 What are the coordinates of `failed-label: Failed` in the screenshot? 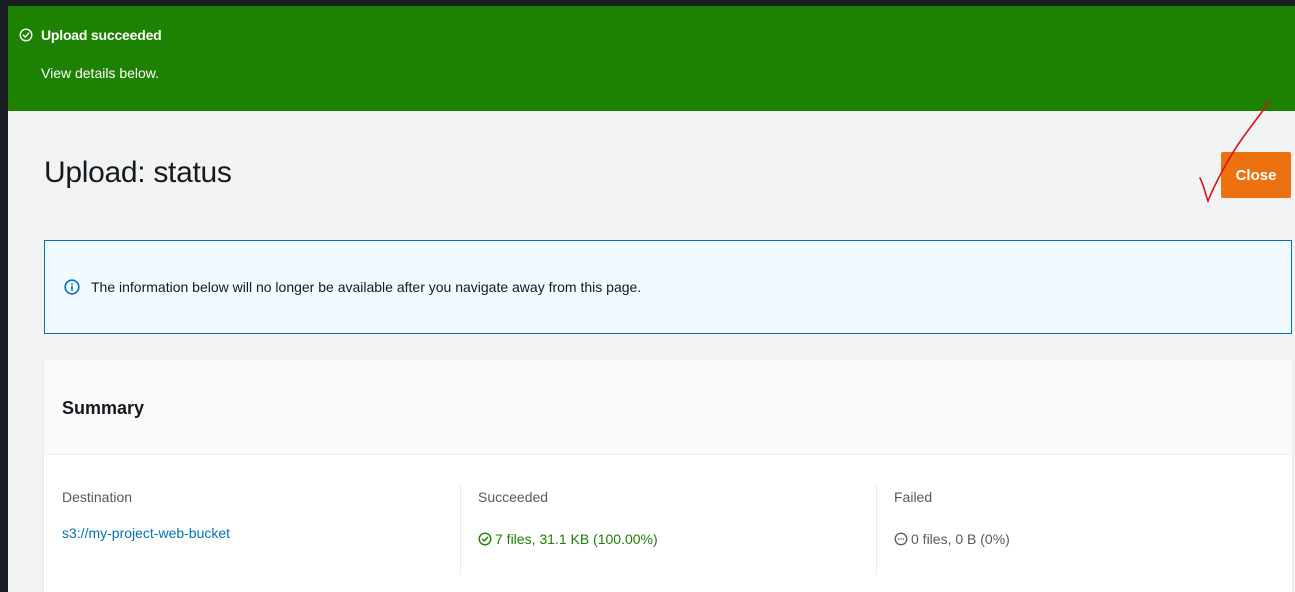 It's located at (913, 497).